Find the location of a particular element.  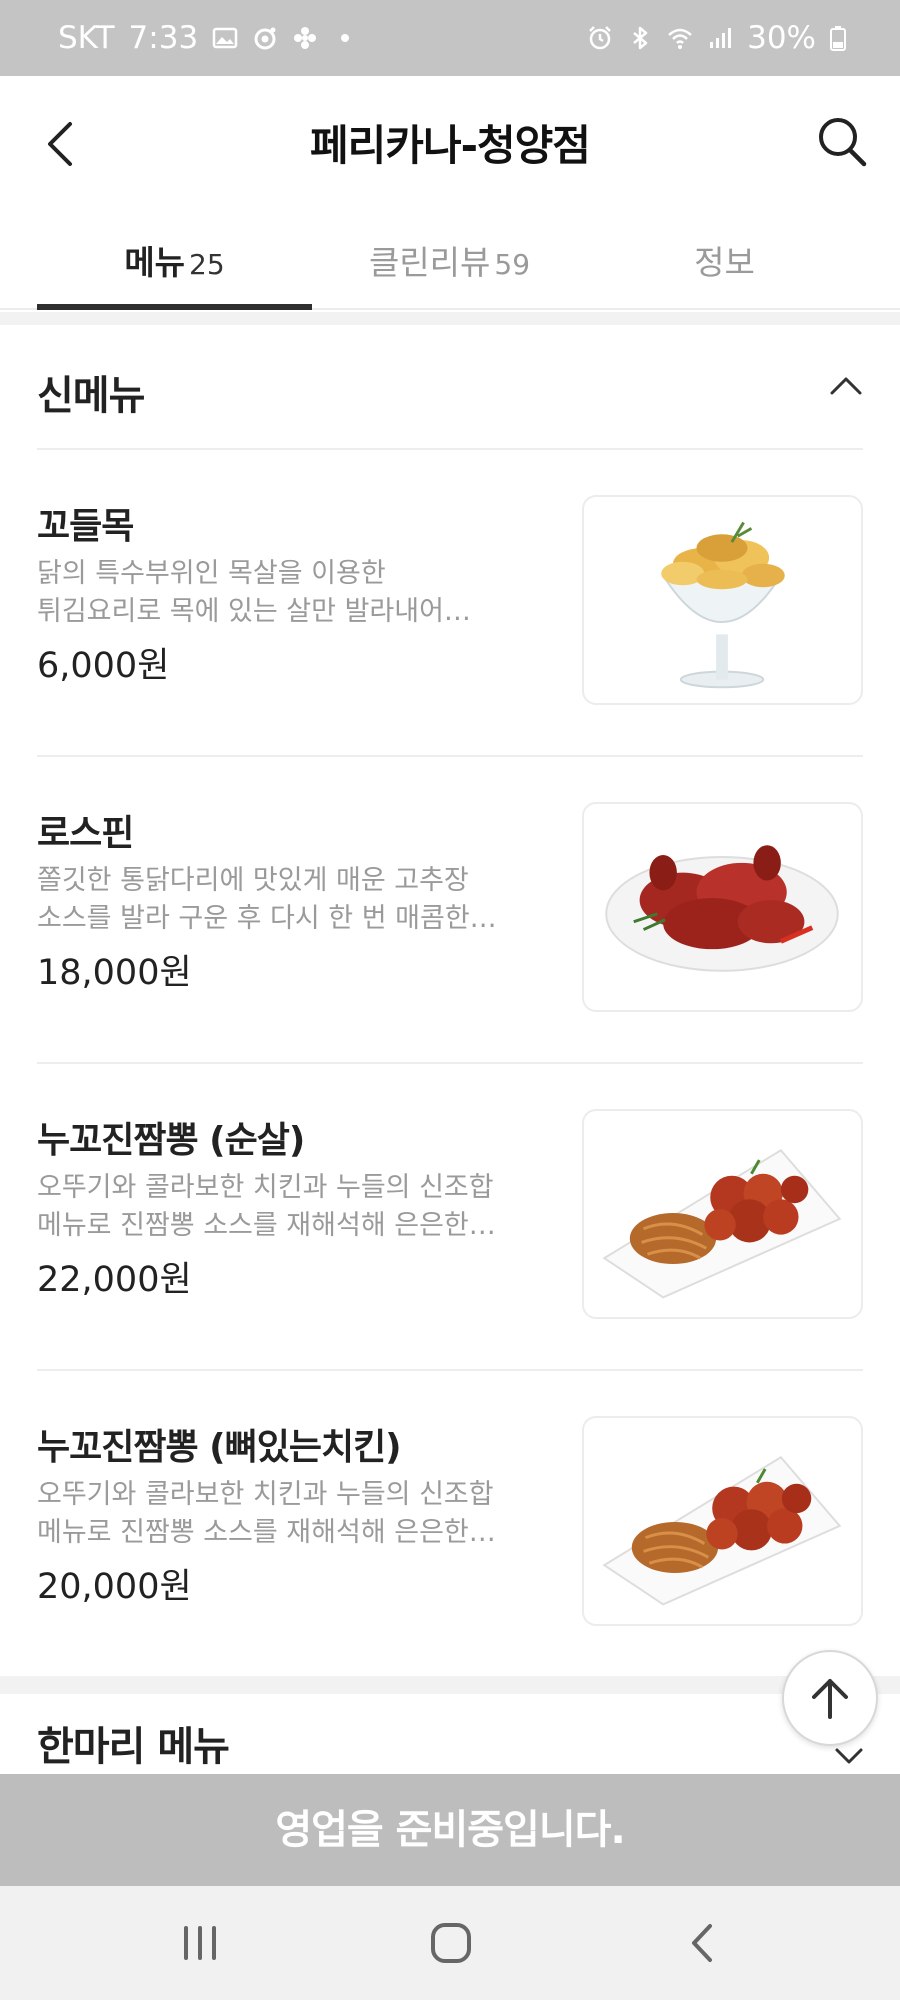

alarm-icon is located at coordinates (600, 38).